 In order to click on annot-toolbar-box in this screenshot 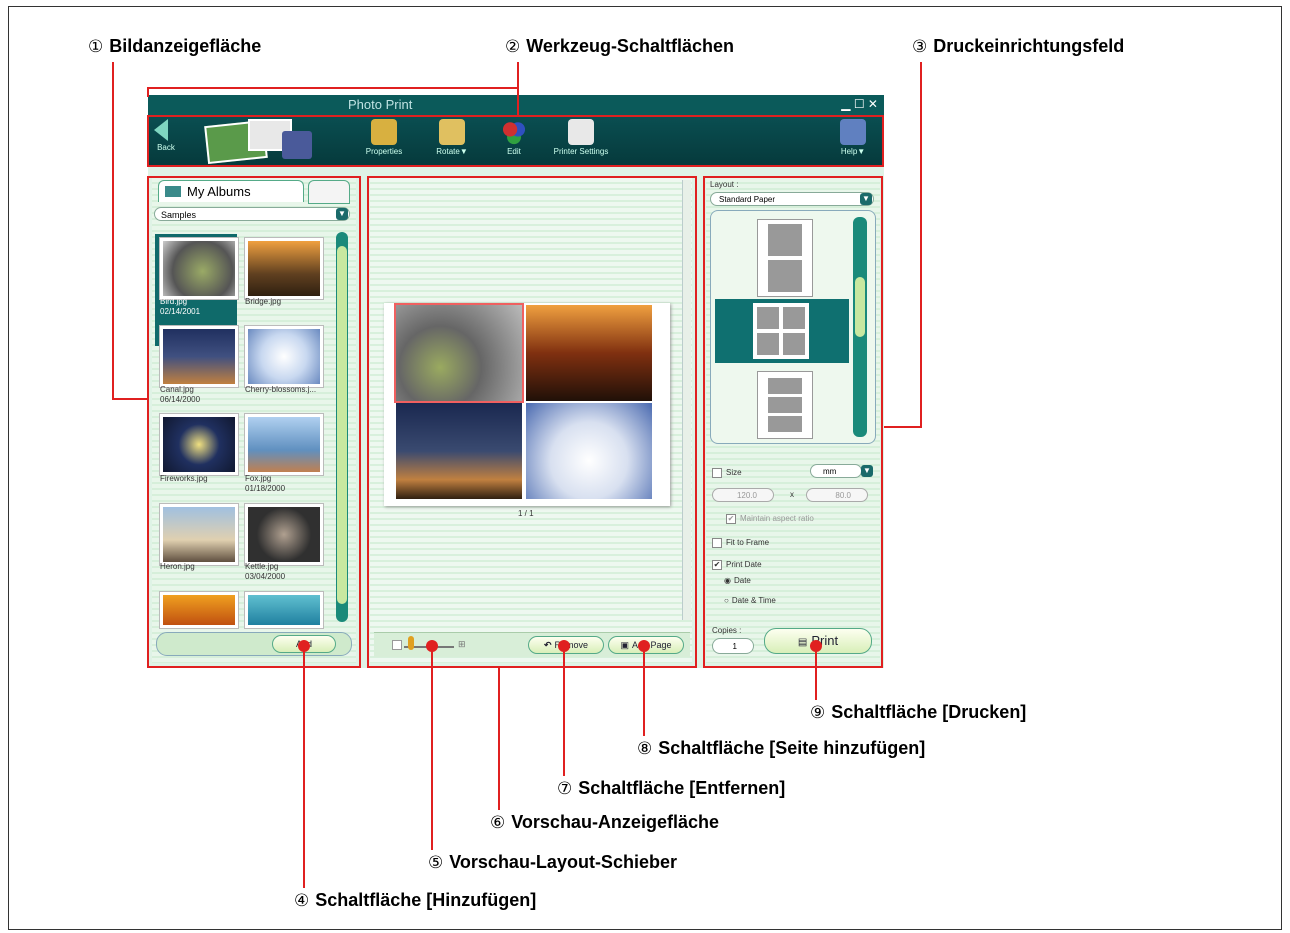, I will do `click(515, 141)`.